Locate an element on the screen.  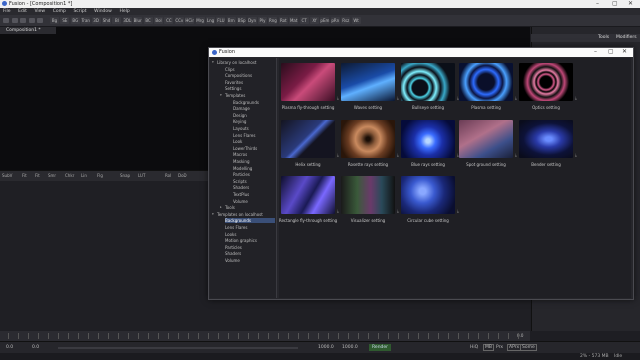
tree-item: LowerThirds is located at coordinates (245, 148).